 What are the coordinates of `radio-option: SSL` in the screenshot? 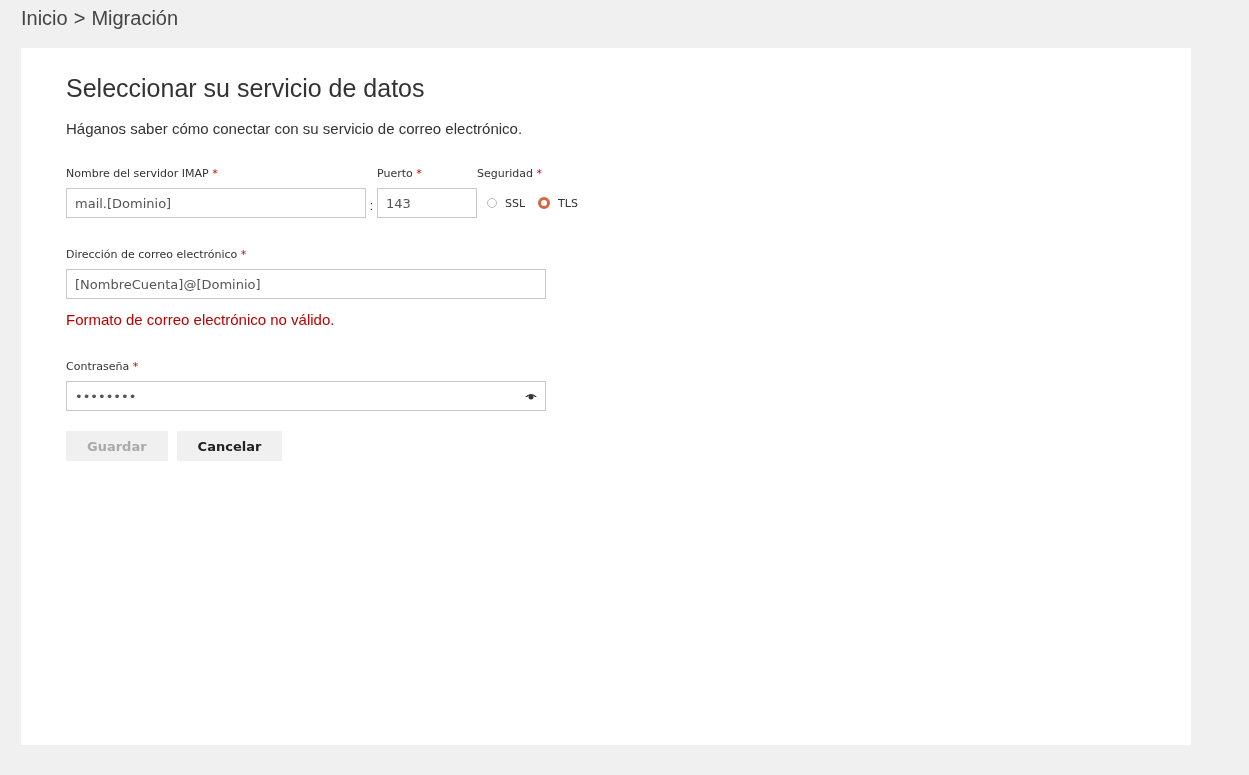 It's located at (506, 203).